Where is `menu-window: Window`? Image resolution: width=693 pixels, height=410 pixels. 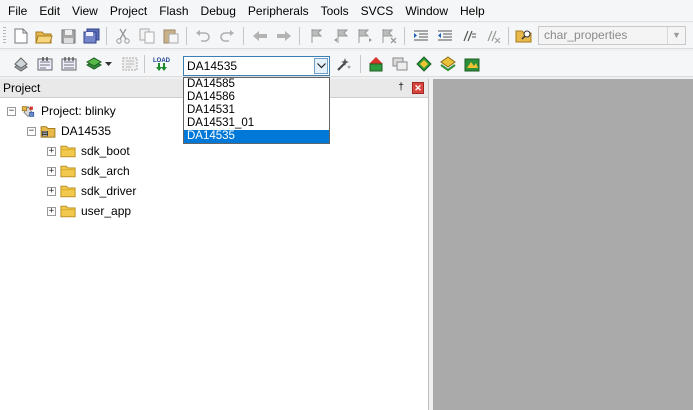
menu-window: Window is located at coordinates (426, 11).